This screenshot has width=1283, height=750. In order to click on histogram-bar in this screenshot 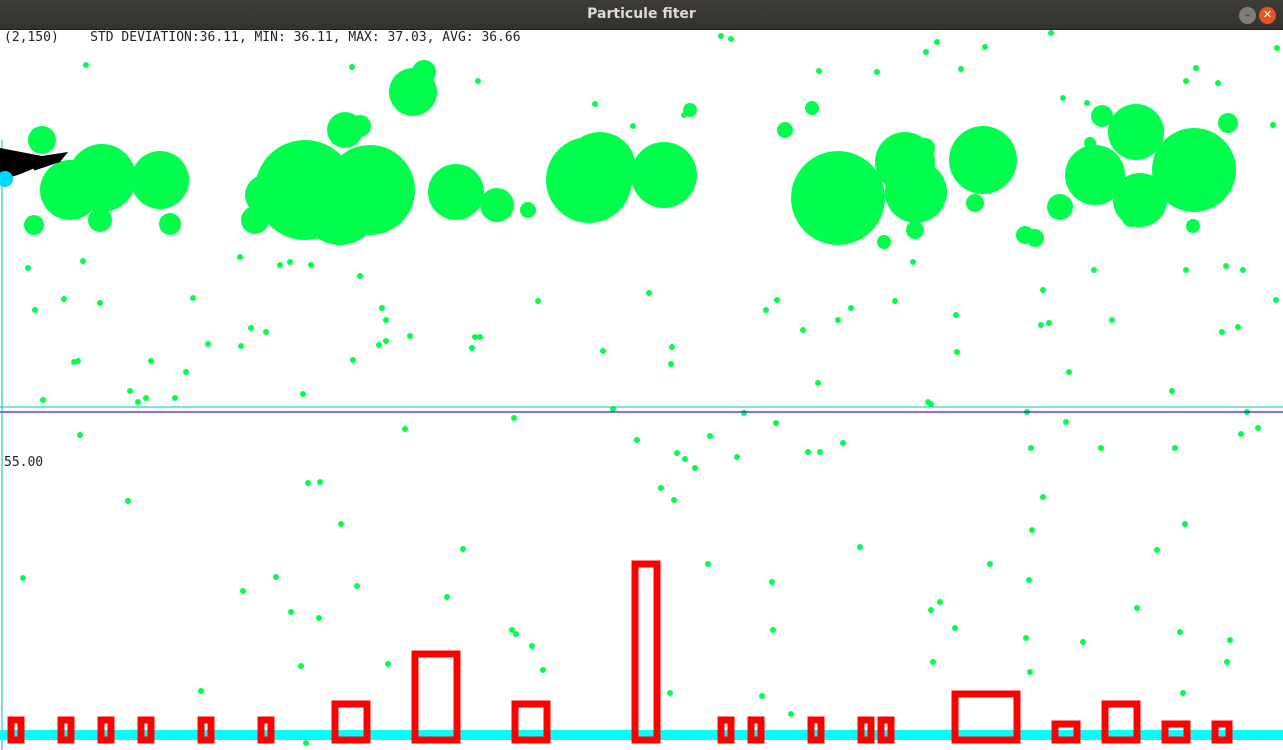, I will do `click(436, 697)`.